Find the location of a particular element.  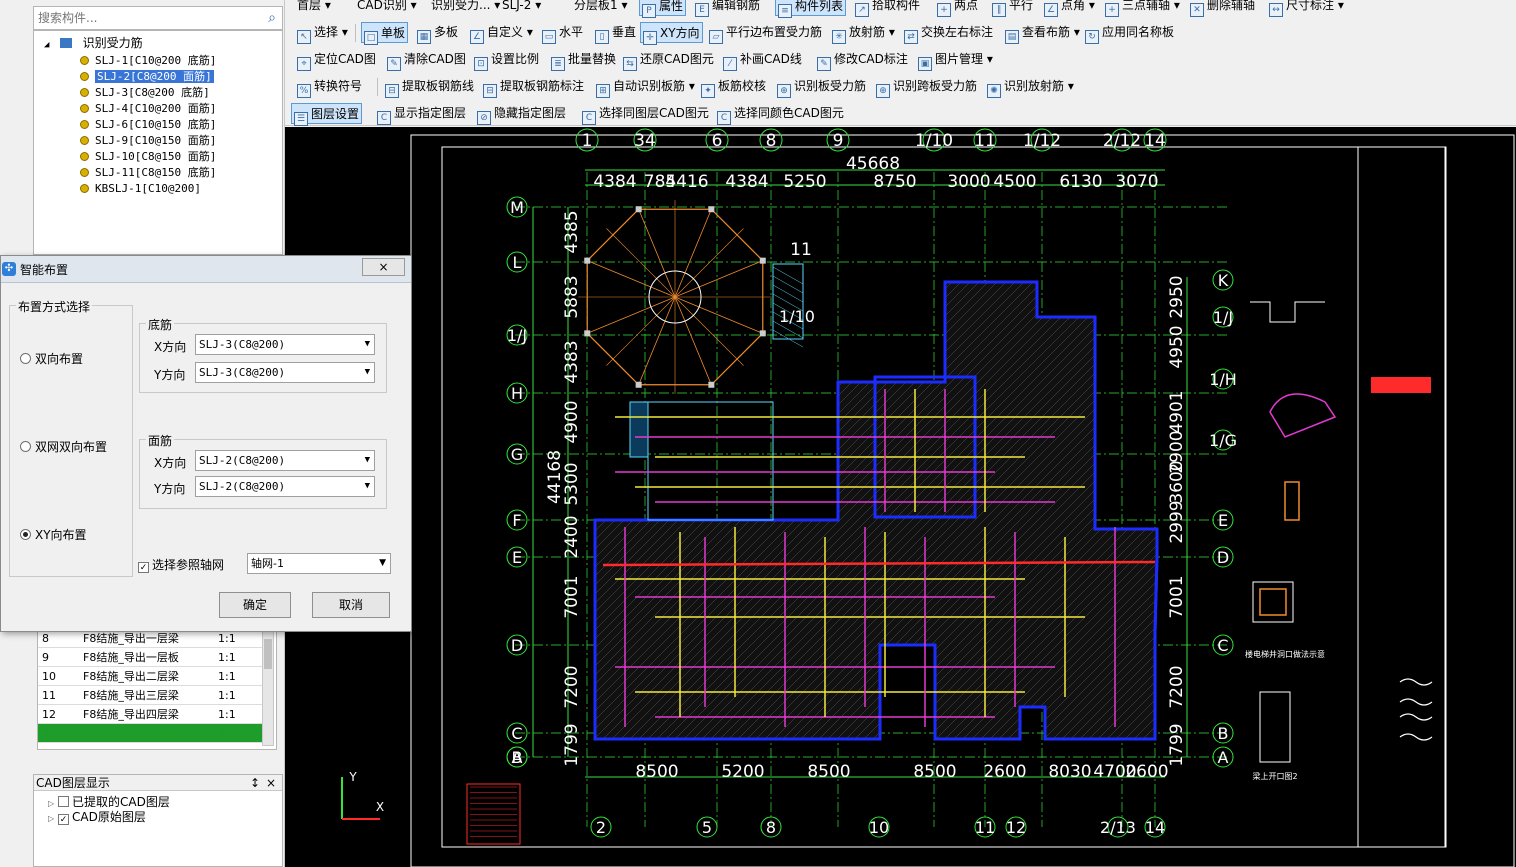

dialog-titlebar: ✣ 智能布置 × is located at coordinates (206, 269).